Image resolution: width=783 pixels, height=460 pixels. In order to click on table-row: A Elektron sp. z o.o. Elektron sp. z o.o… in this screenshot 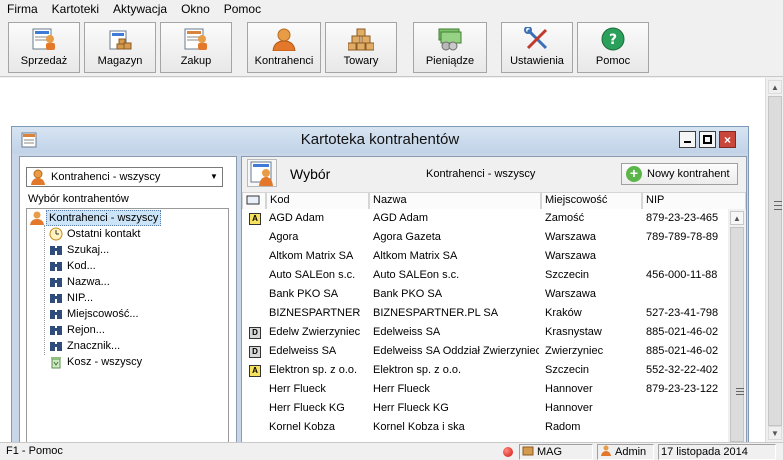, I will do `click(485, 370)`.